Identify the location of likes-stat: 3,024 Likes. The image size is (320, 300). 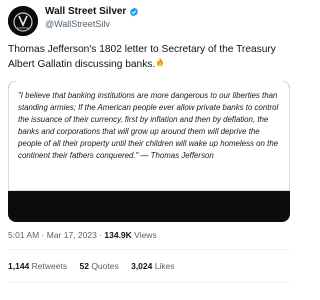
(153, 266).